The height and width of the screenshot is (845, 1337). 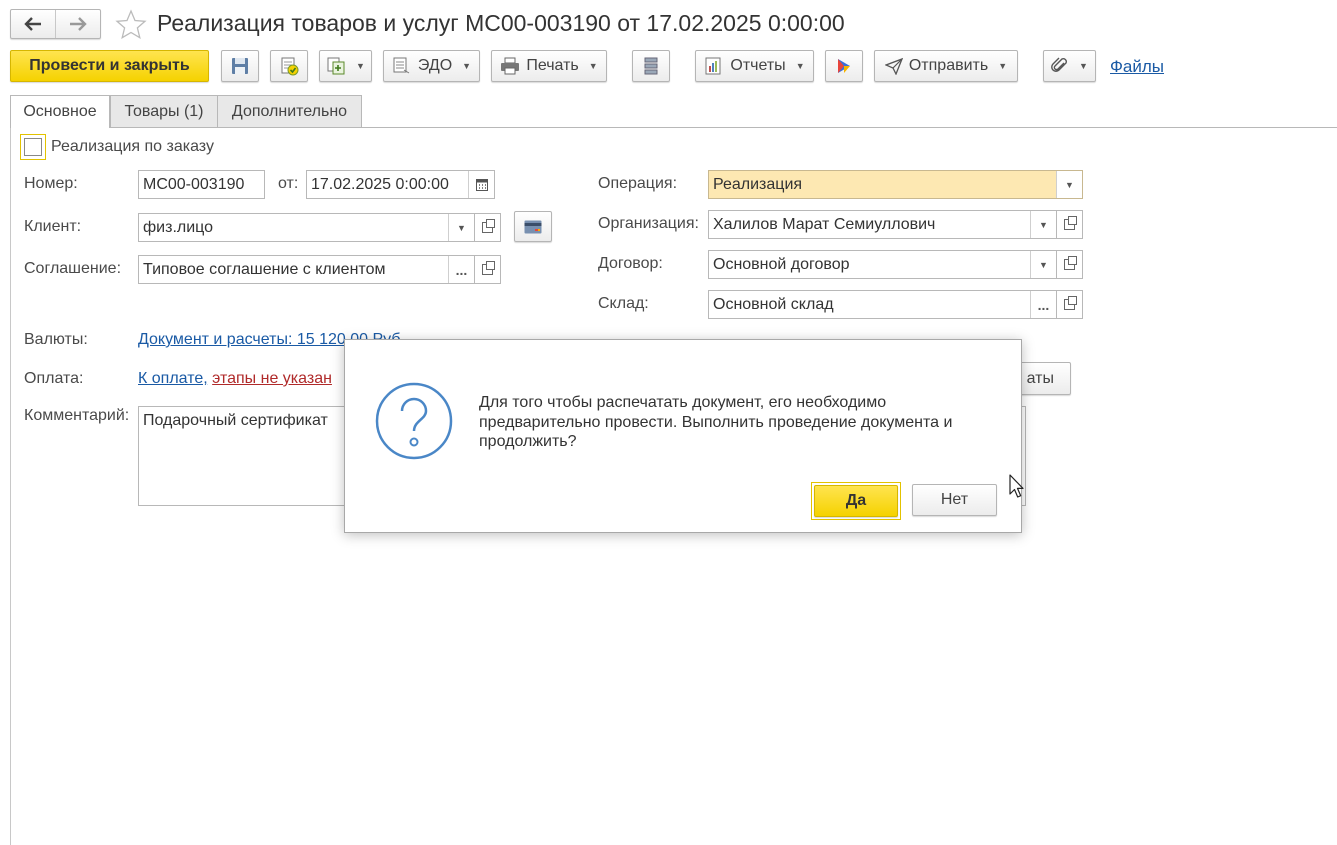 I want to click on checkbox-box, so click(x=33, y=147).